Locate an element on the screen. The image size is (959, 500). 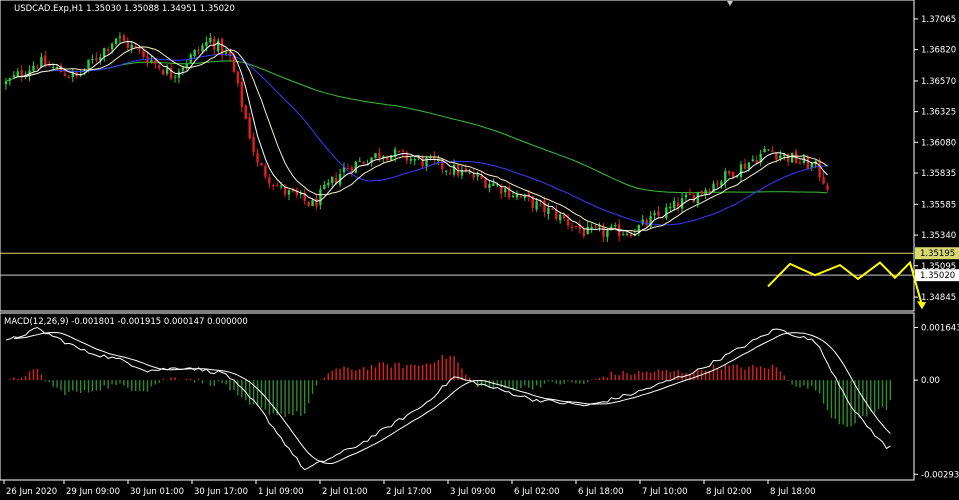
macd-tick-label: 0.001643 is located at coordinates (940, 328).